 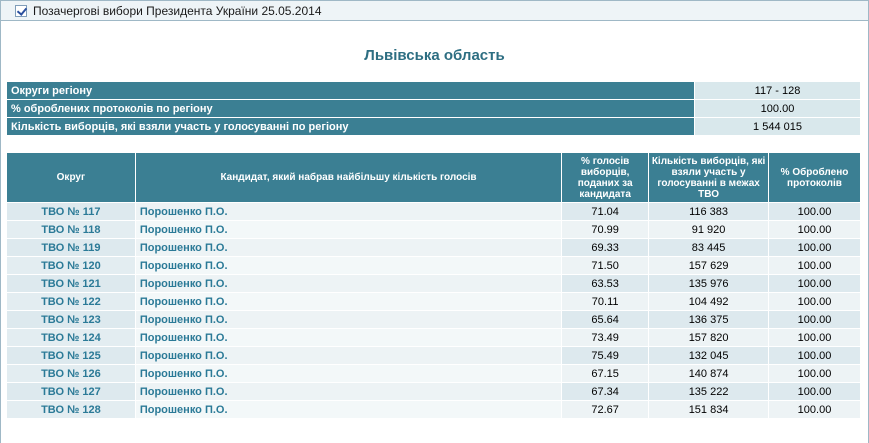 I want to click on election-checkbox, so click(x=21, y=10).